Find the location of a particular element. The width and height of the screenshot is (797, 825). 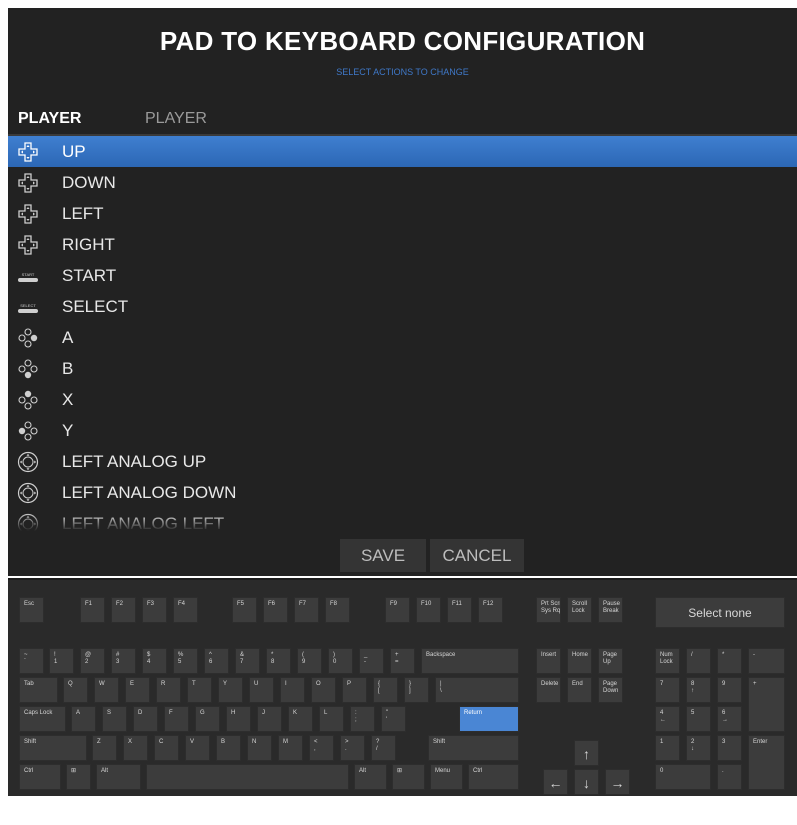

key-k: K is located at coordinates (300, 719).